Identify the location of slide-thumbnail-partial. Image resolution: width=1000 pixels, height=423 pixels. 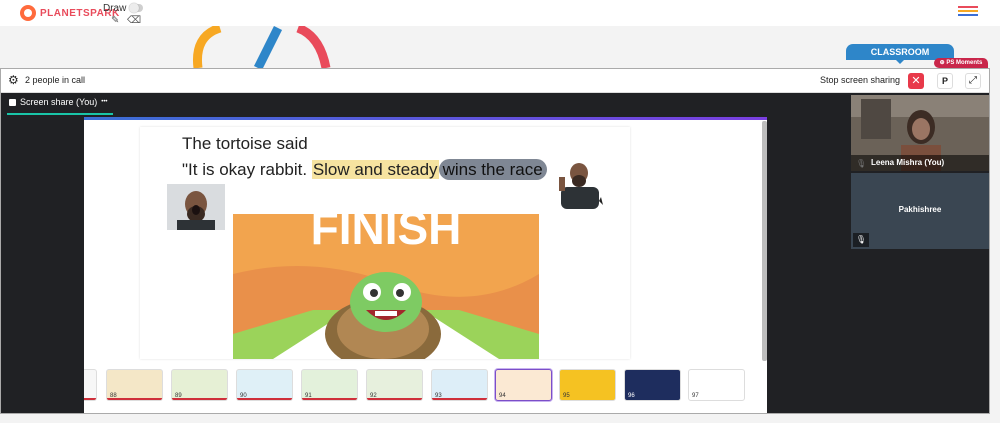
(90, 385).